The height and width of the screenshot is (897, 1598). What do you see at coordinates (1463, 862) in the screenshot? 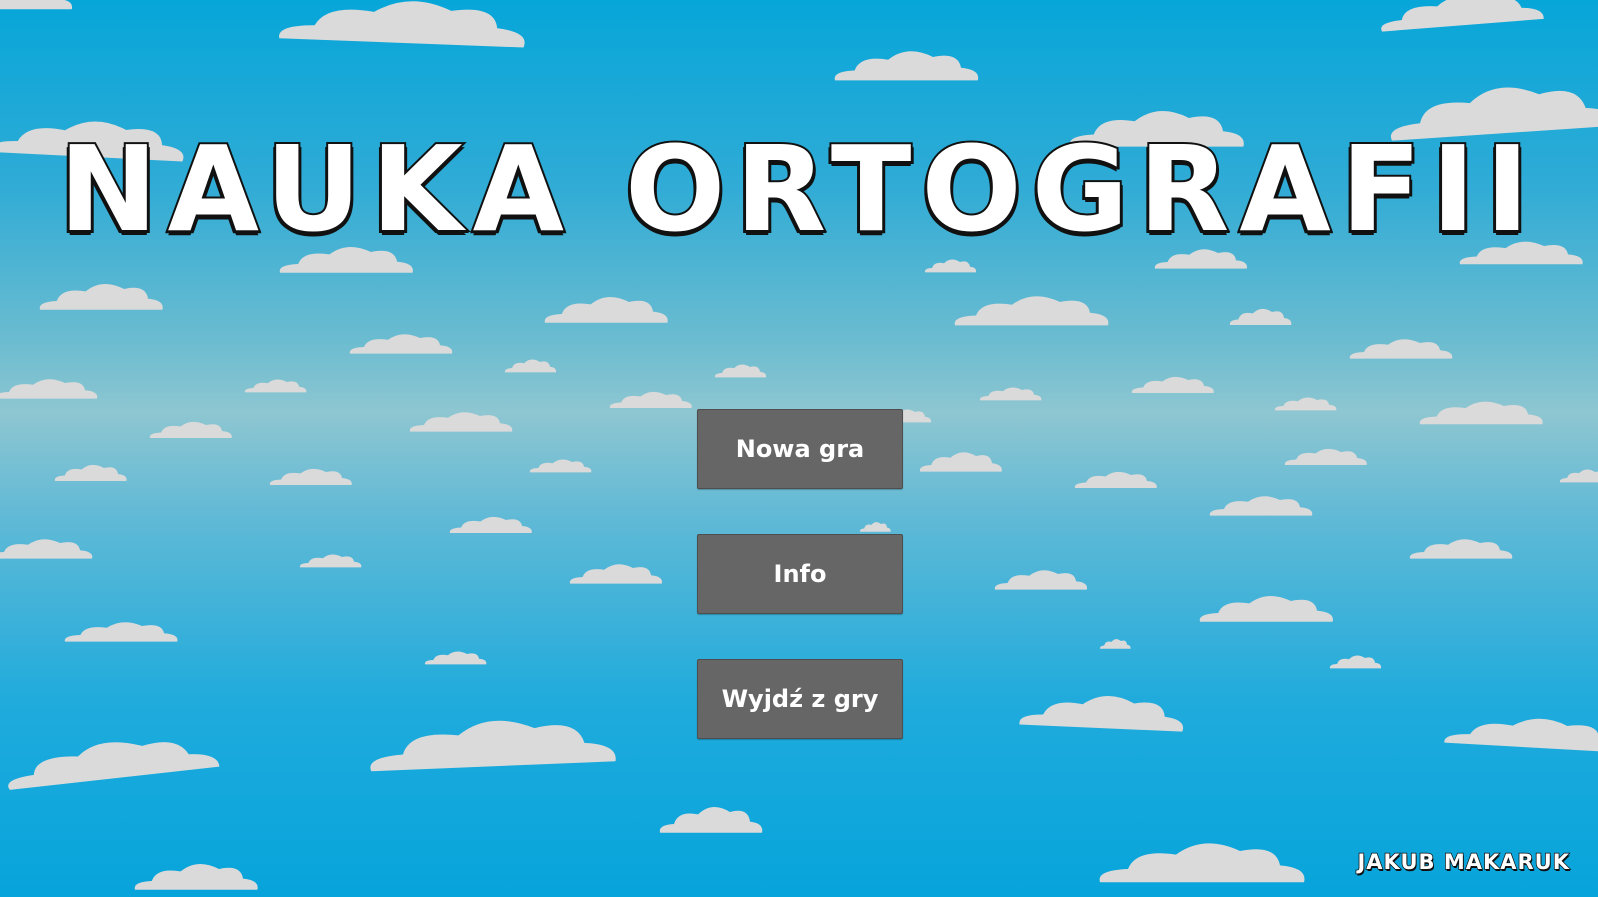
I see `author-credit: JAKUB MAKARUK` at bounding box center [1463, 862].